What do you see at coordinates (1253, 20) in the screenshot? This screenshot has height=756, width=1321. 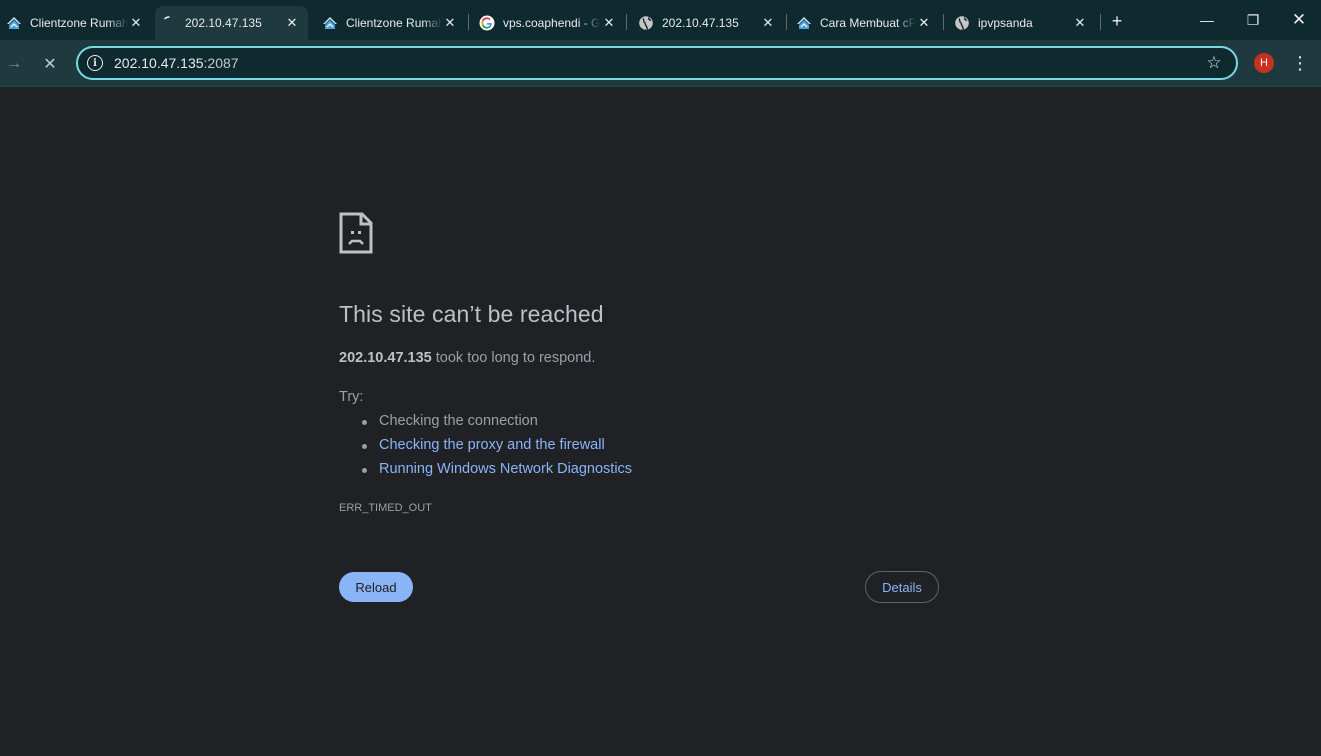 I see `restore-button: ❐` at bounding box center [1253, 20].